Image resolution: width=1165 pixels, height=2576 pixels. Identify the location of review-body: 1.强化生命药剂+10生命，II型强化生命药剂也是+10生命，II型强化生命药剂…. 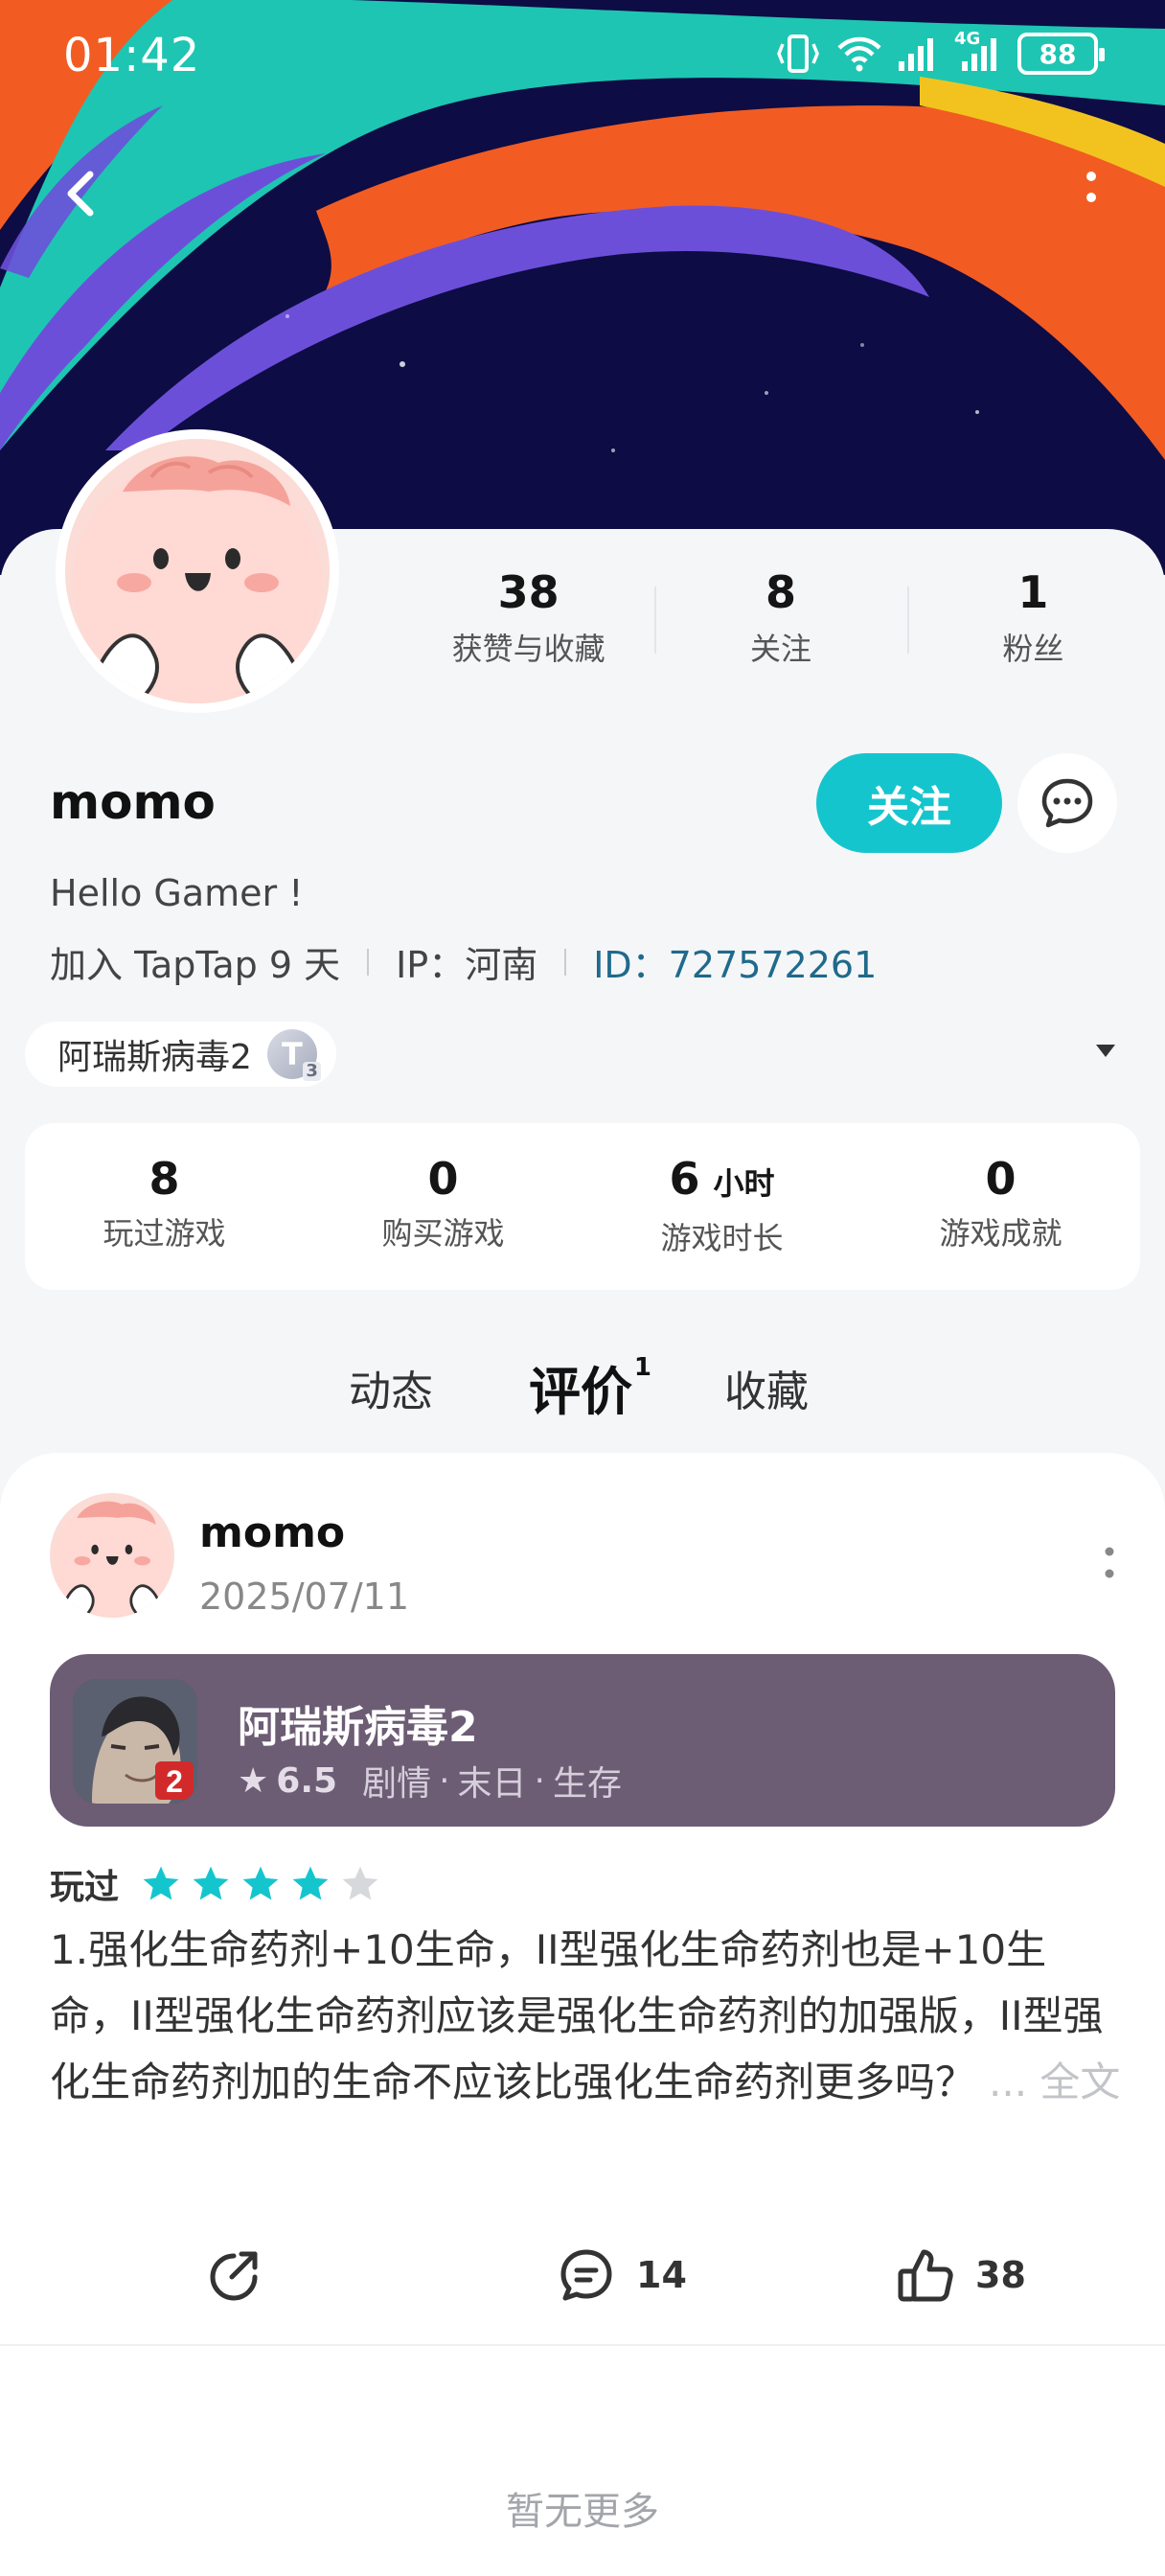
(587, 2016).